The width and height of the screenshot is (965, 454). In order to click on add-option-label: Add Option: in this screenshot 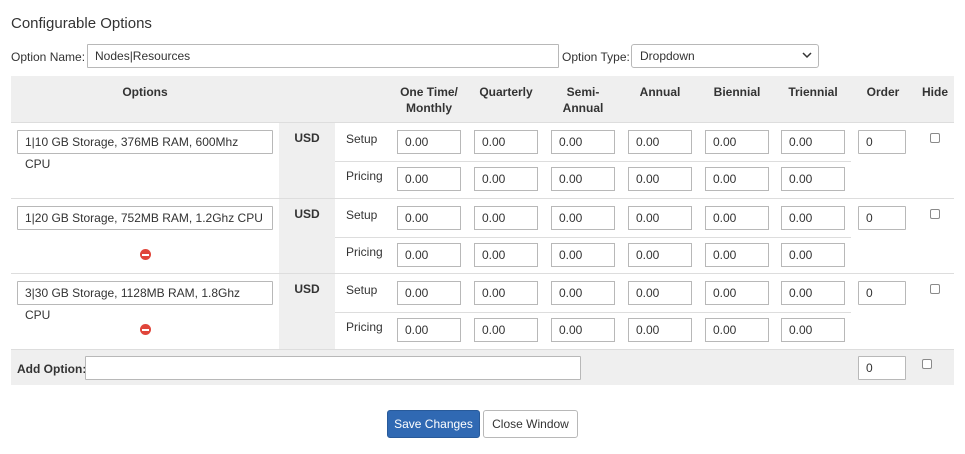, I will do `click(52, 369)`.